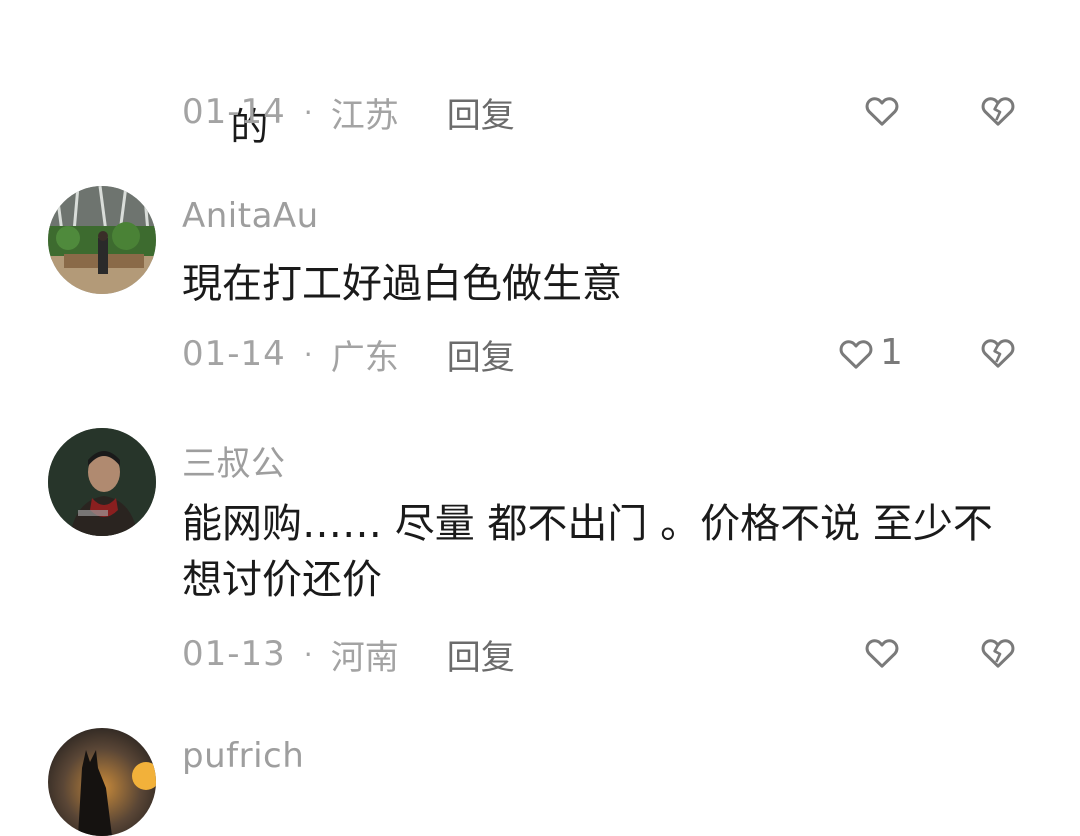  Describe the element at coordinates (364, 357) in the screenshot. I see `comment-region: 广东` at that location.